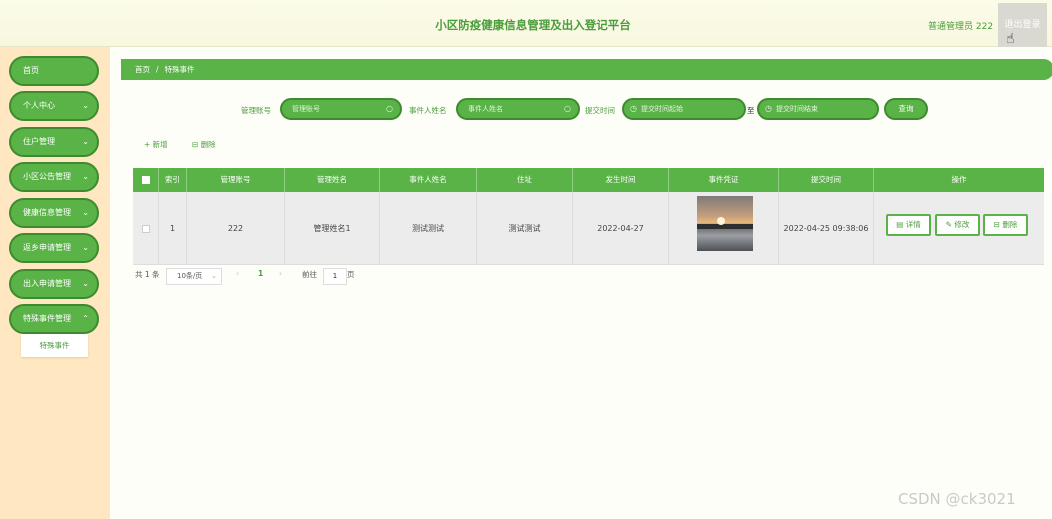  What do you see at coordinates (156, 144) in the screenshot?
I see `add-button: + 新增` at bounding box center [156, 144].